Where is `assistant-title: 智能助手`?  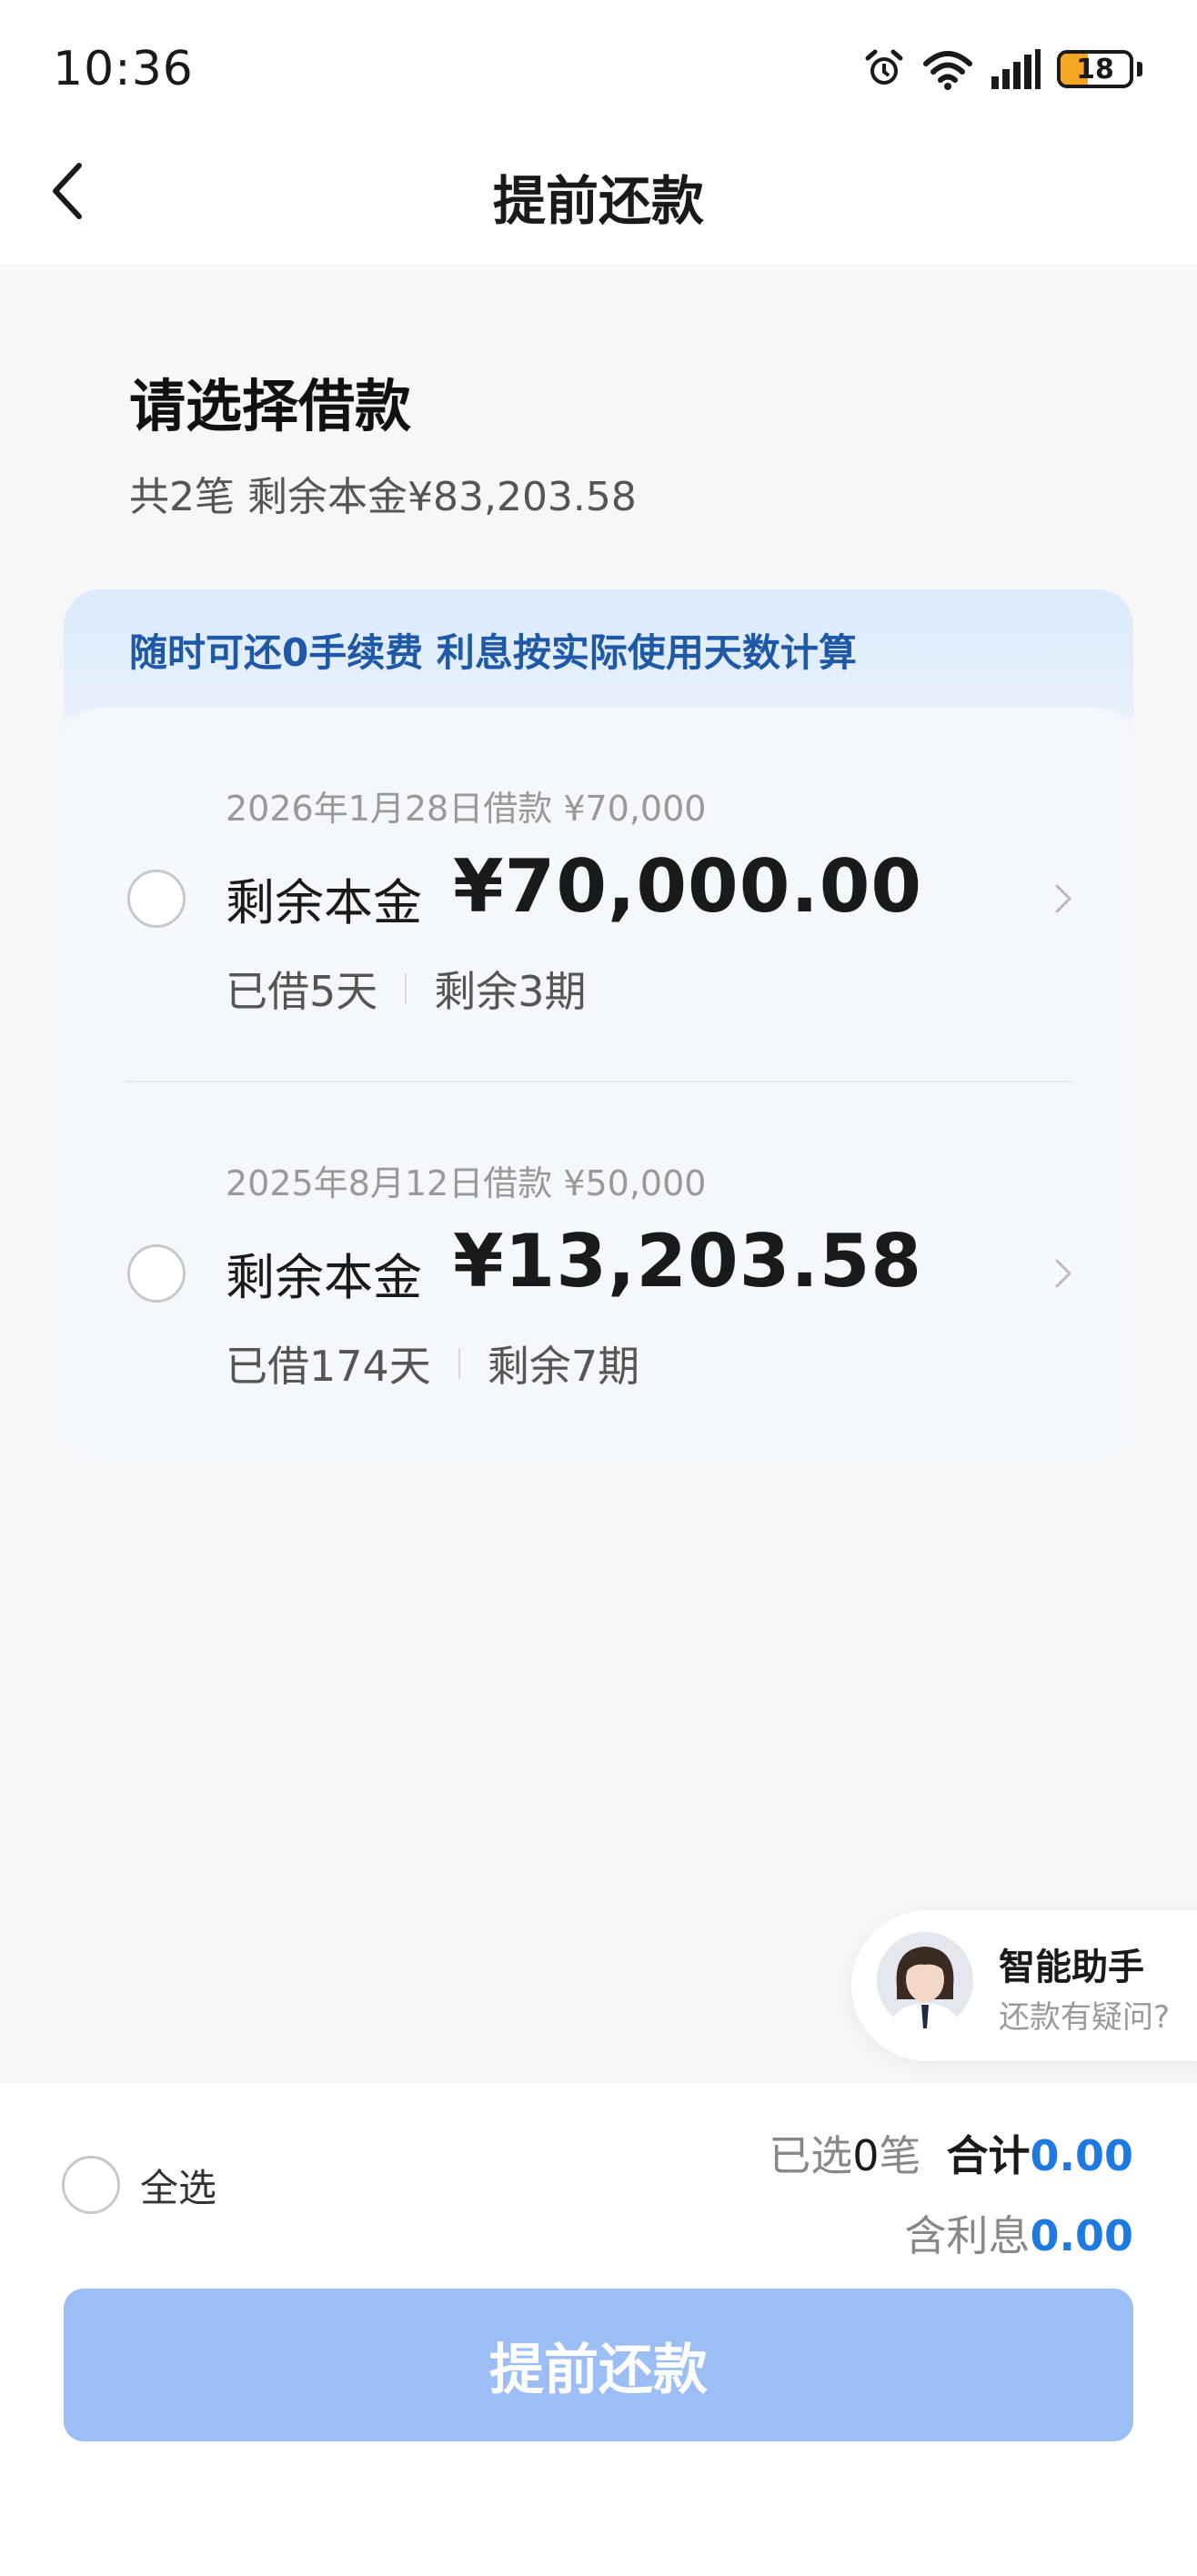
assistant-title: 智能助手 is located at coordinates (1071, 1967).